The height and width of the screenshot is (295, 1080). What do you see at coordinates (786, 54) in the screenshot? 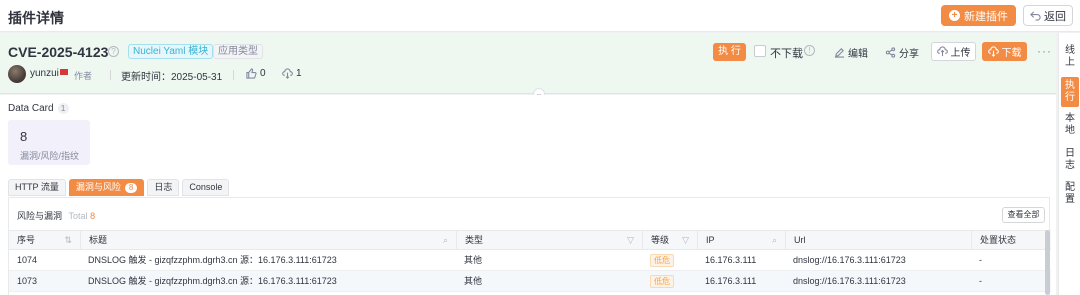
I see `no-download-label: 不下载` at bounding box center [786, 54].